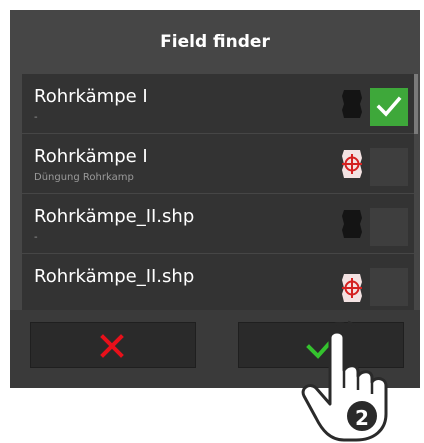 The height and width of the screenshot is (443, 424). I want to click on cancel-x-icon, so click(112, 346).